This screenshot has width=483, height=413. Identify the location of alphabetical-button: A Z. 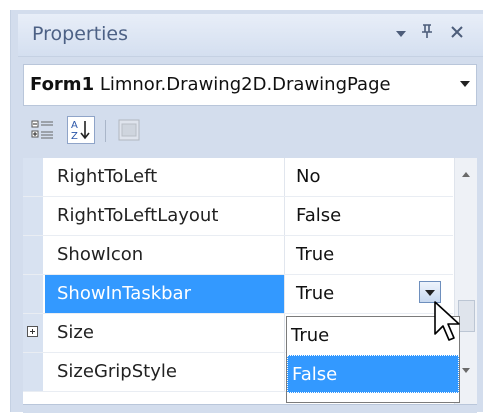
(81, 130).